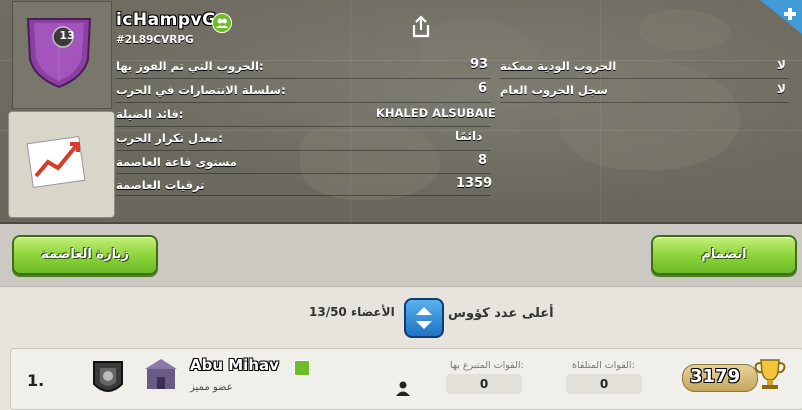  What do you see at coordinates (724, 255) in the screenshot?
I see `join-button: انضمام` at bounding box center [724, 255].